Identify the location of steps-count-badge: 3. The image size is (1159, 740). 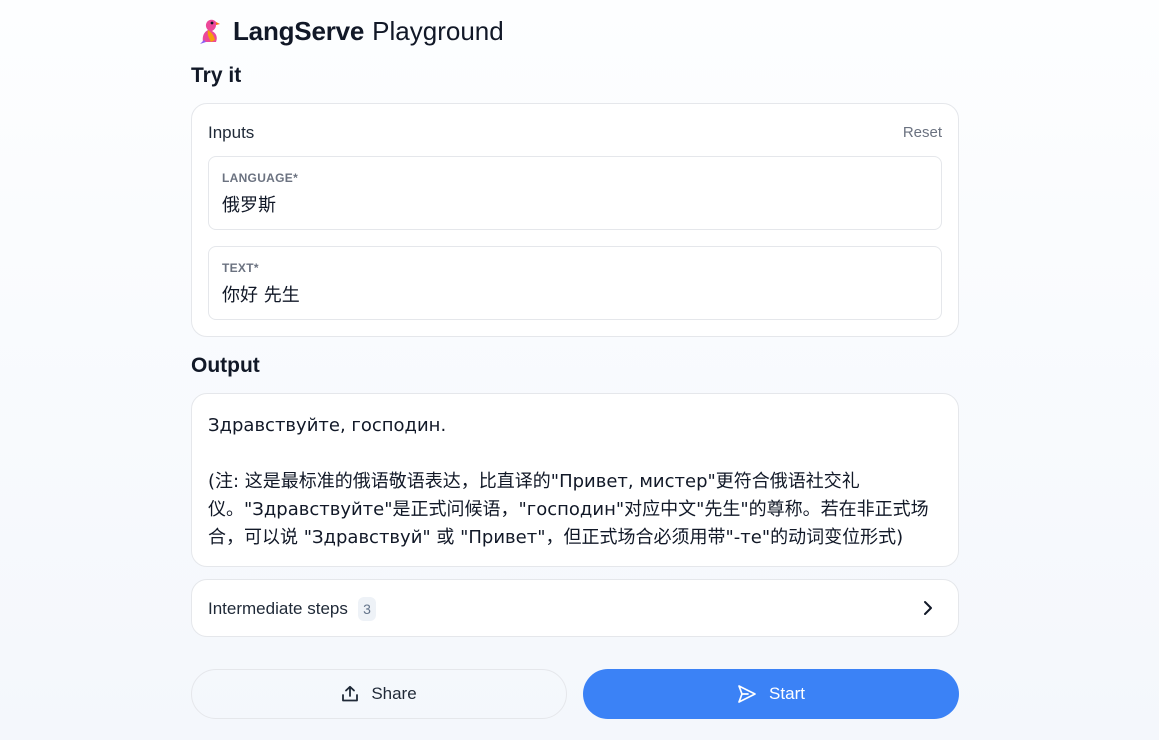
(367, 609).